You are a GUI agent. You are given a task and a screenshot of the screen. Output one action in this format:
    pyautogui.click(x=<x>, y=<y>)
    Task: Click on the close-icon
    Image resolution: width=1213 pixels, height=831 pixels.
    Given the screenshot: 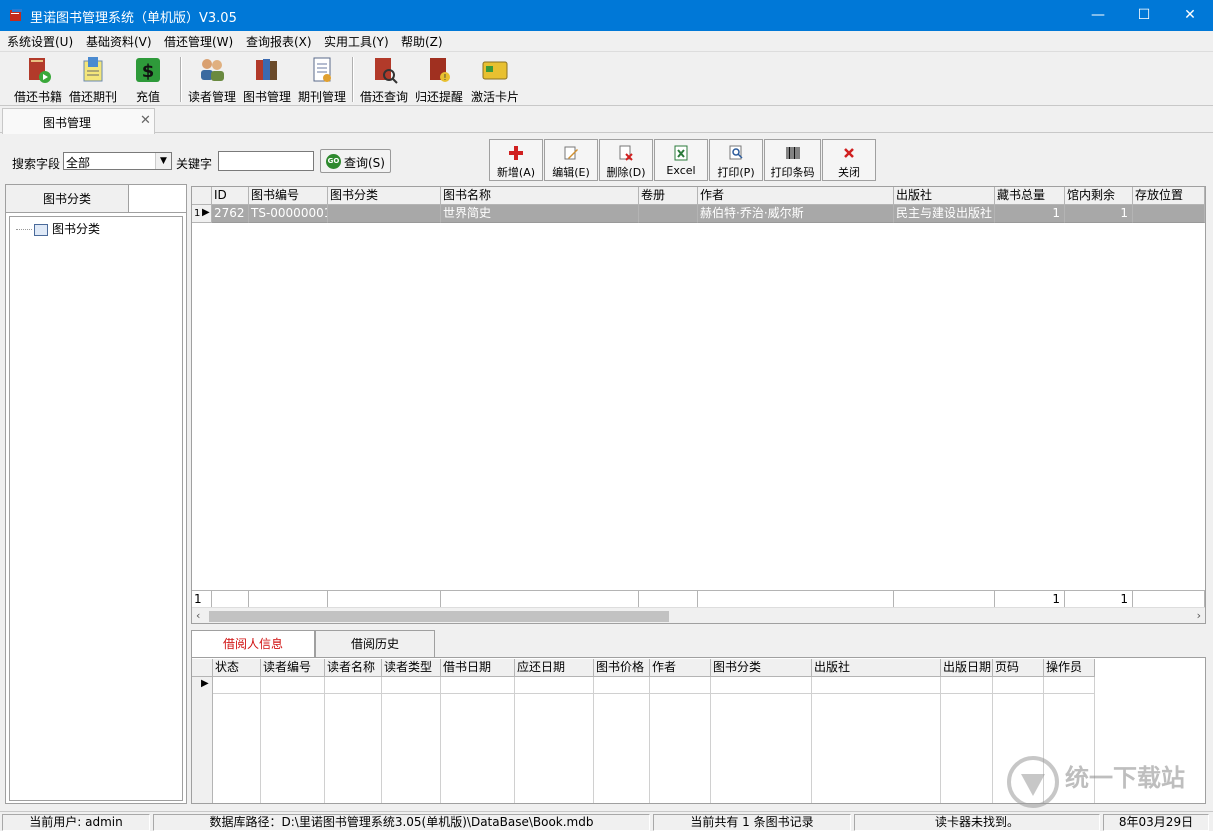 What is the action you would take?
    pyautogui.click(x=849, y=153)
    